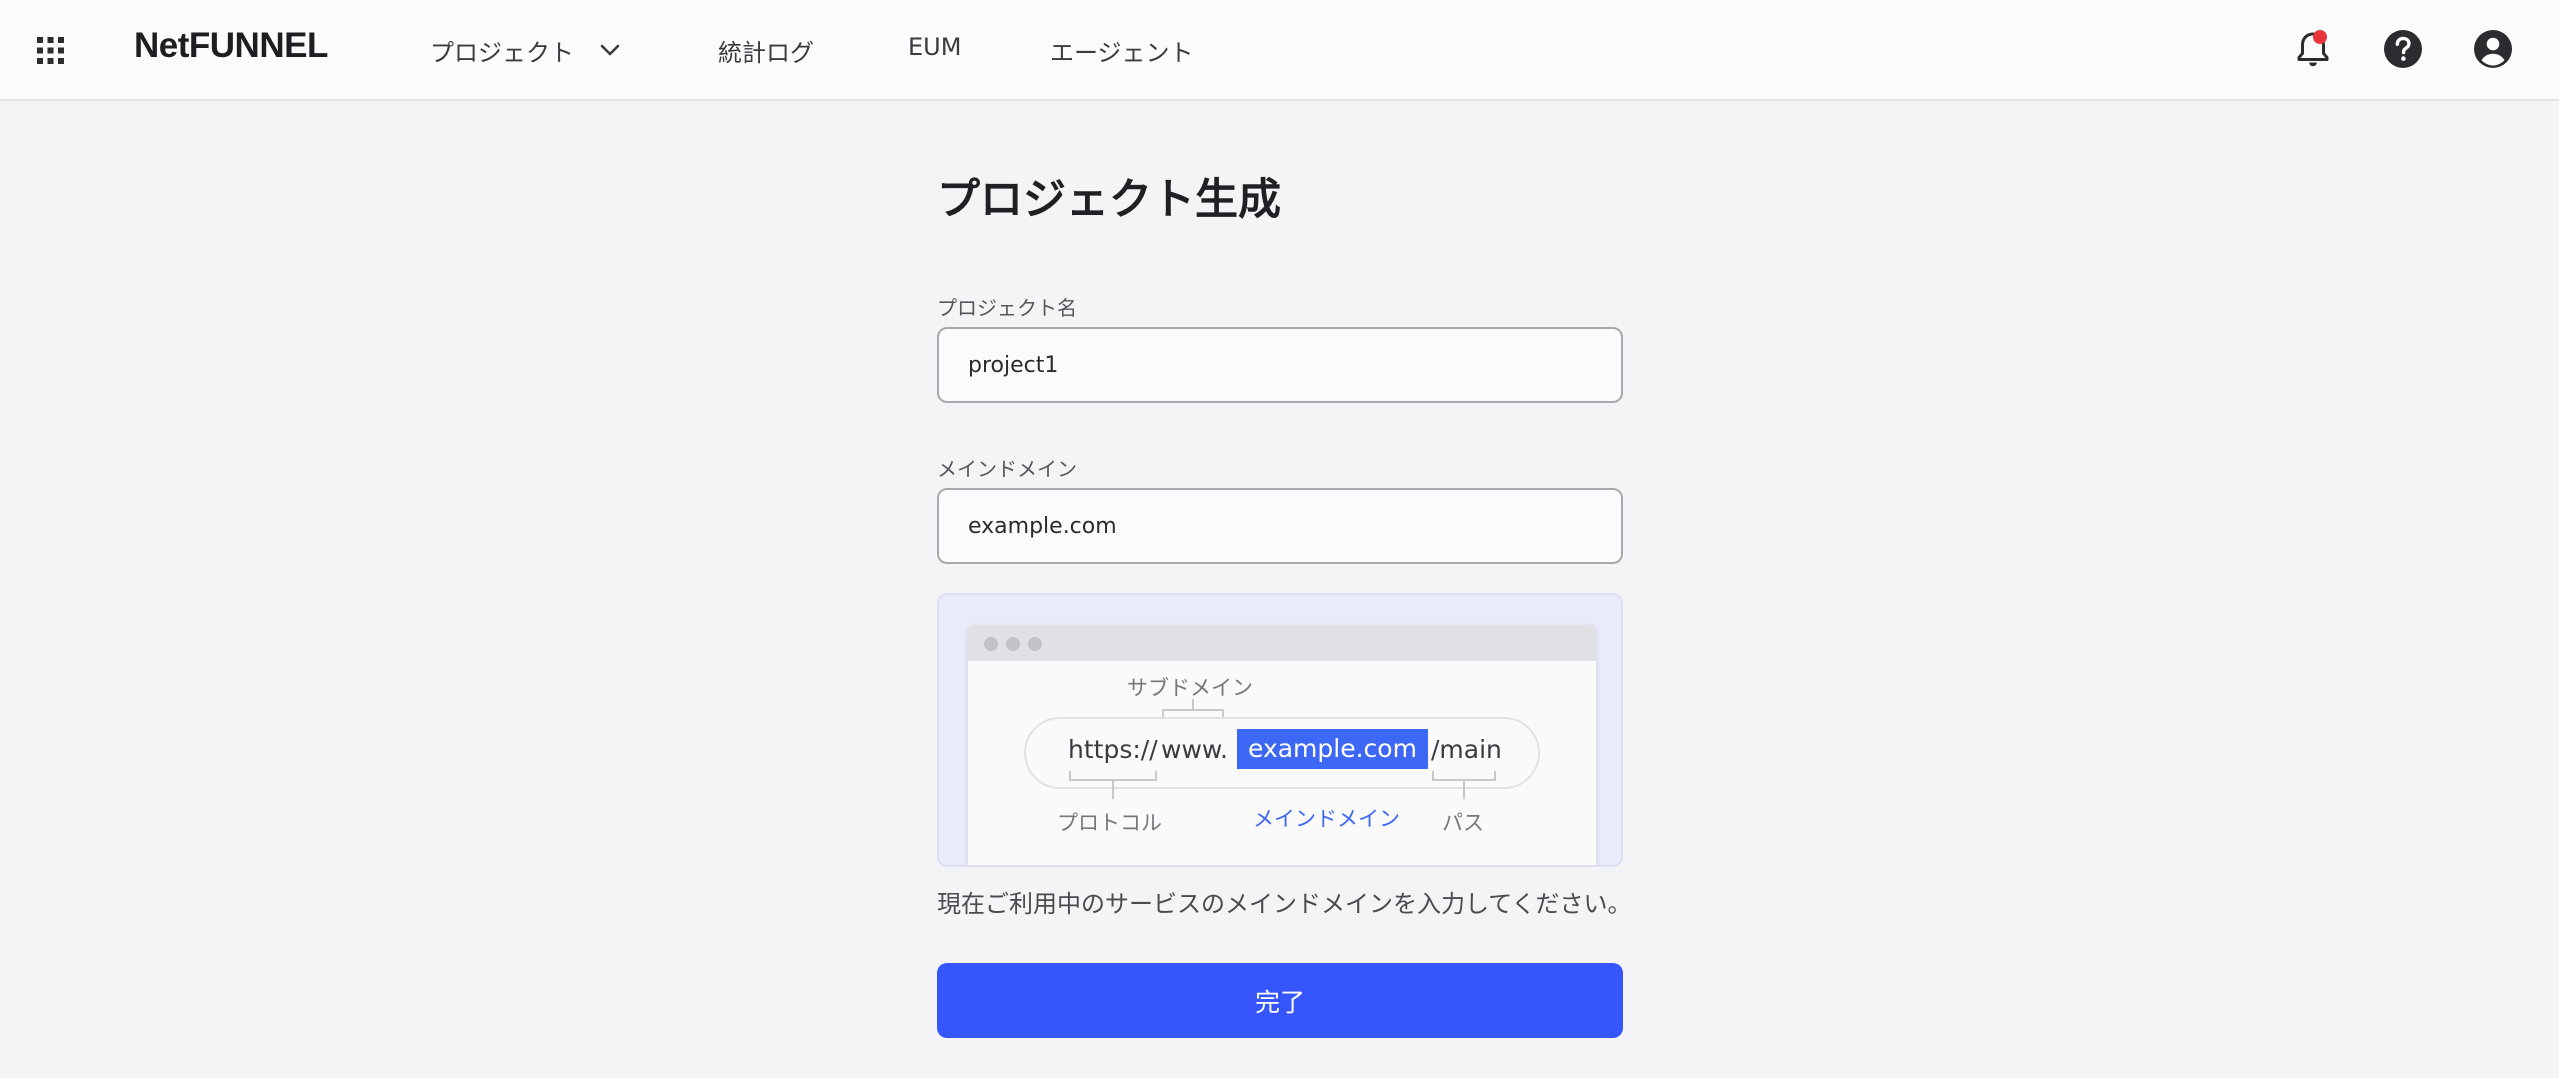 The width and height of the screenshot is (2559, 1078). Describe the element at coordinates (1007, 469) in the screenshot. I see `main-domain-label: メインドメイン` at that location.